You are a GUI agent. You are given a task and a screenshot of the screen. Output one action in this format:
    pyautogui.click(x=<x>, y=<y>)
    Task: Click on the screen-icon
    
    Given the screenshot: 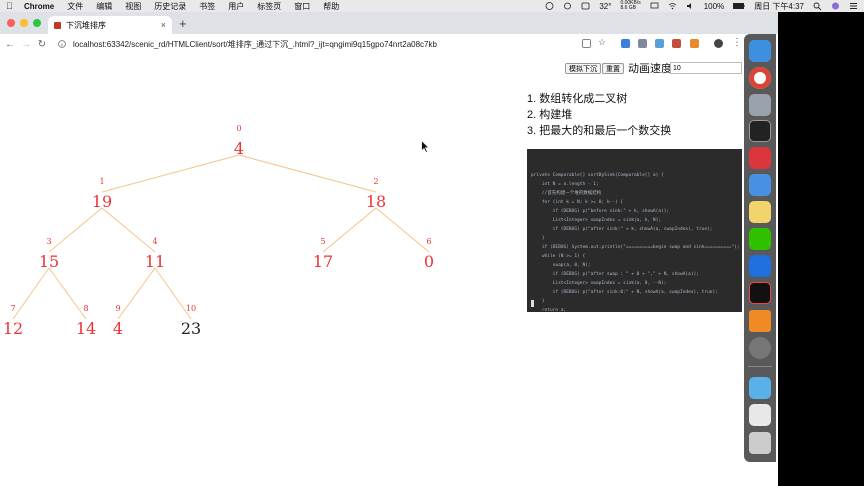 What is the action you would take?
    pyautogui.click(x=654, y=6)
    